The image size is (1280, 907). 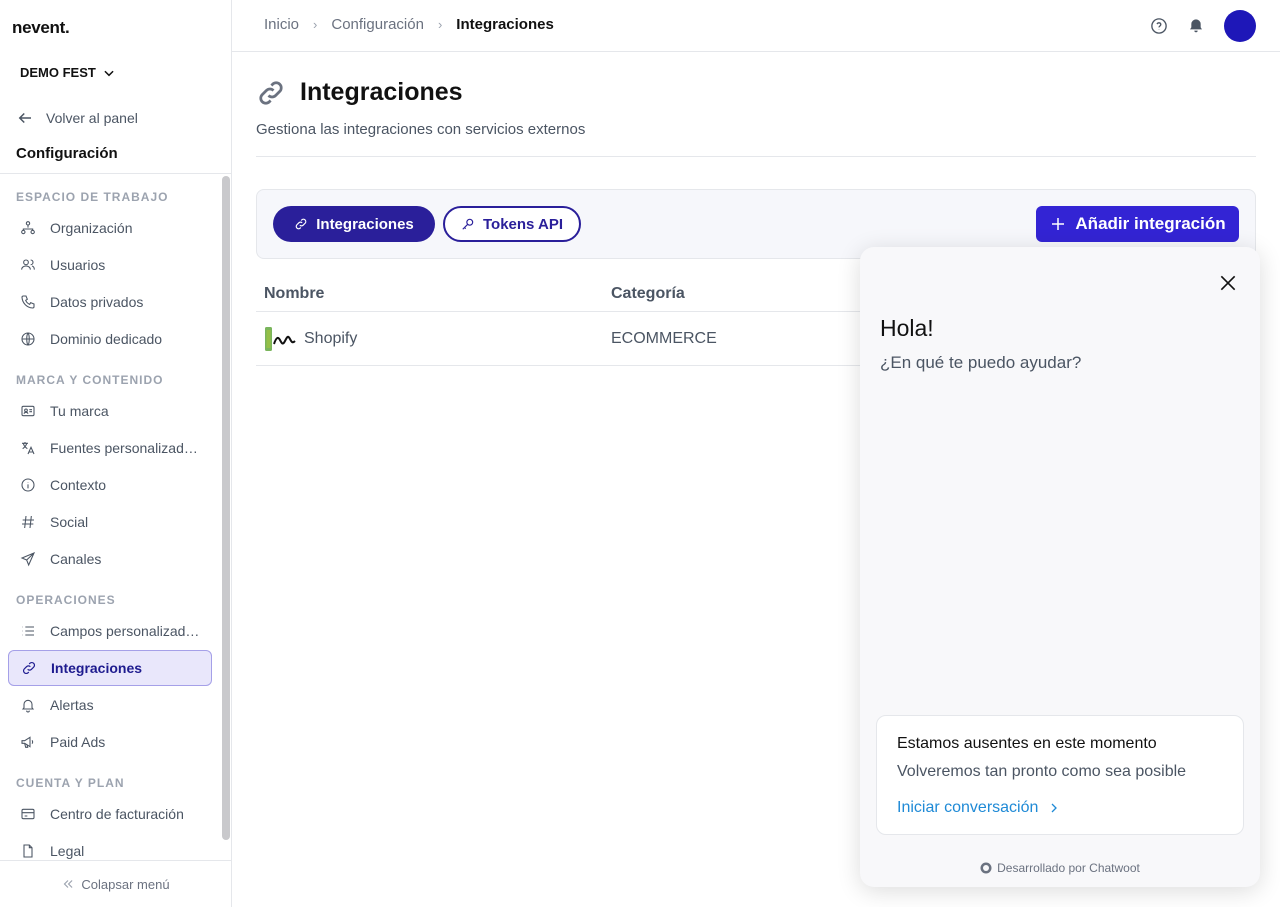 I want to click on send-icon, so click(x=28, y=559).